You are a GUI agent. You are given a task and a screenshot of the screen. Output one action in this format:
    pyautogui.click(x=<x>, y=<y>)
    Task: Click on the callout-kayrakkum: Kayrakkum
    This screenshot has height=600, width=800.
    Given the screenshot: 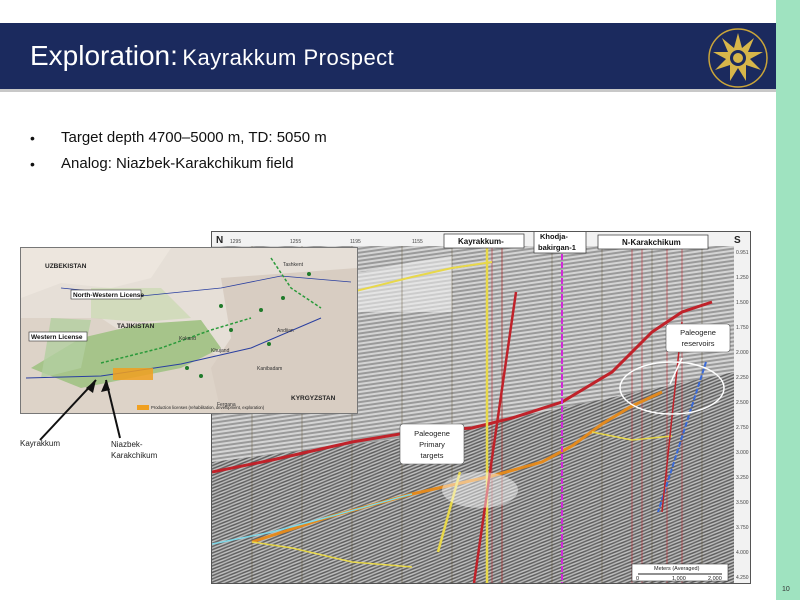 What is the action you would take?
    pyautogui.click(x=40, y=443)
    